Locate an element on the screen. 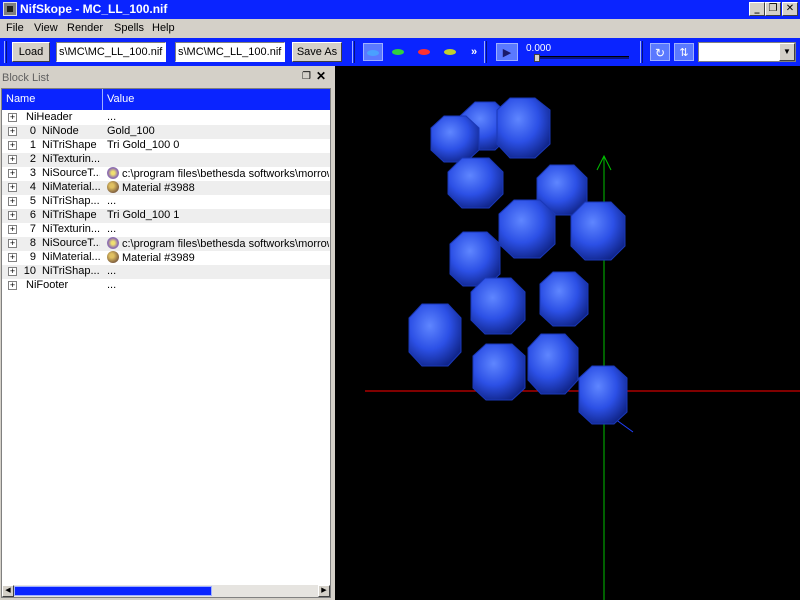 The image size is (800, 600). block-number: 10 is located at coordinates (29, 271).